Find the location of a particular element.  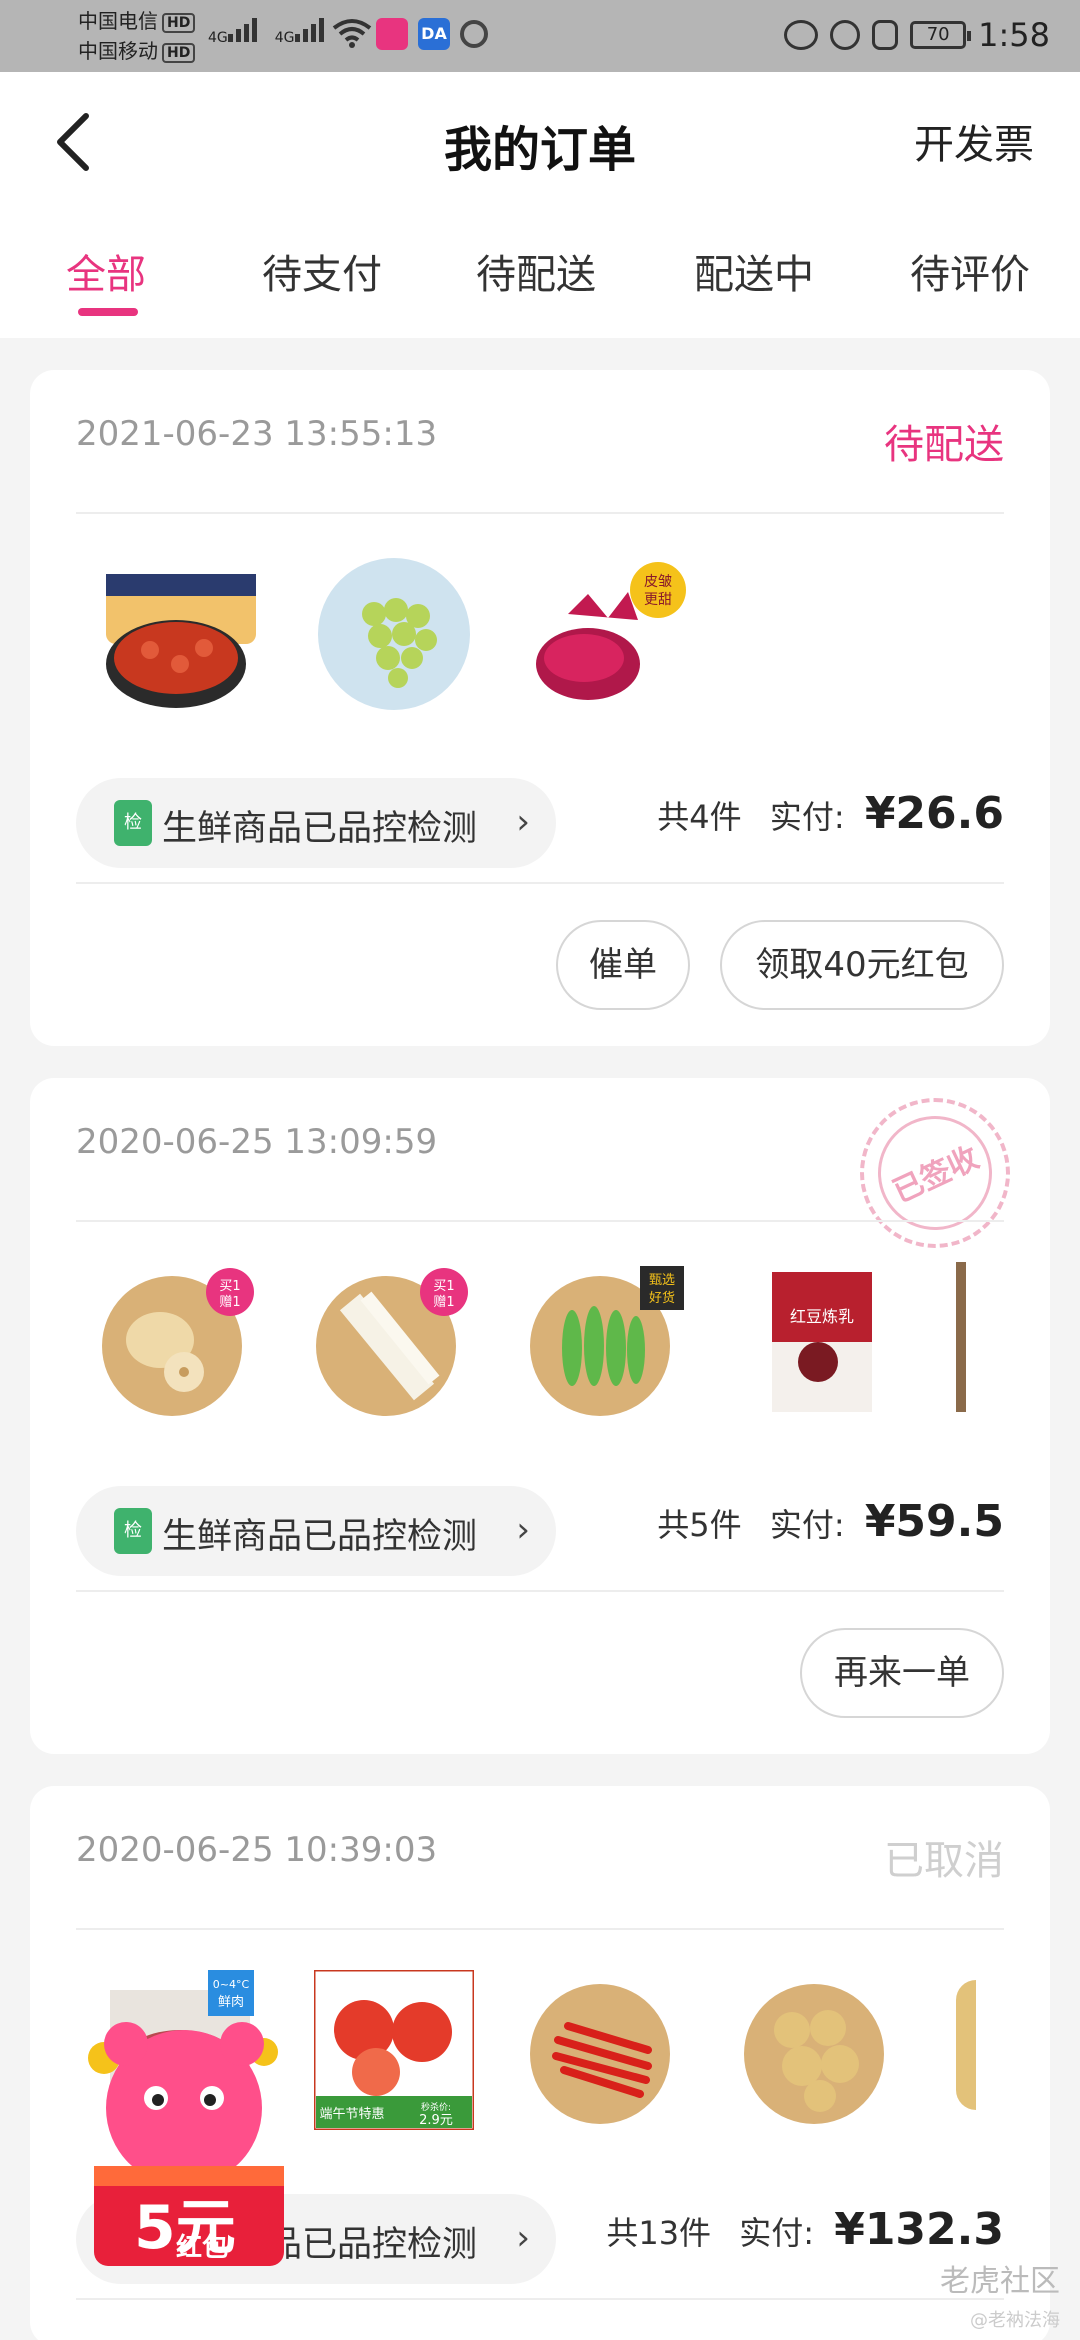

watermark-sub: @老衲法海 is located at coordinates (1015, 2320).